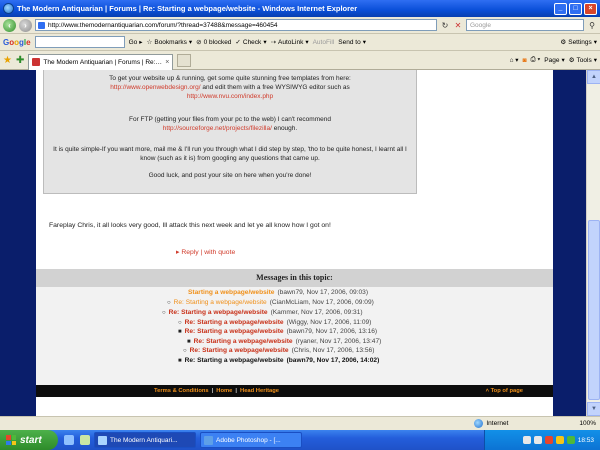  What do you see at coordinates (259, 391) in the screenshot?
I see `head-heritage-link: Head Heritage` at bounding box center [259, 391].